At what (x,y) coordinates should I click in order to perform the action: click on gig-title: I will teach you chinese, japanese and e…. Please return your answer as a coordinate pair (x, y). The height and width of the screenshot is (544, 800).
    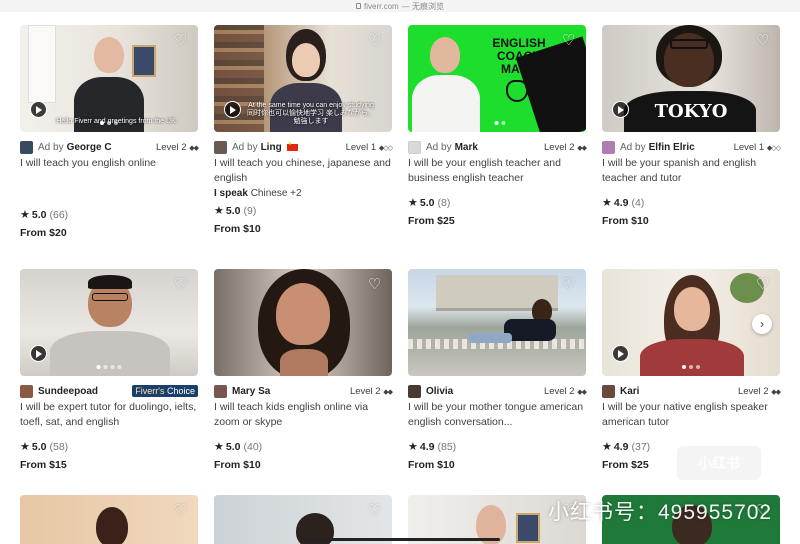
    Looking at the image, I should click on (303, 171).